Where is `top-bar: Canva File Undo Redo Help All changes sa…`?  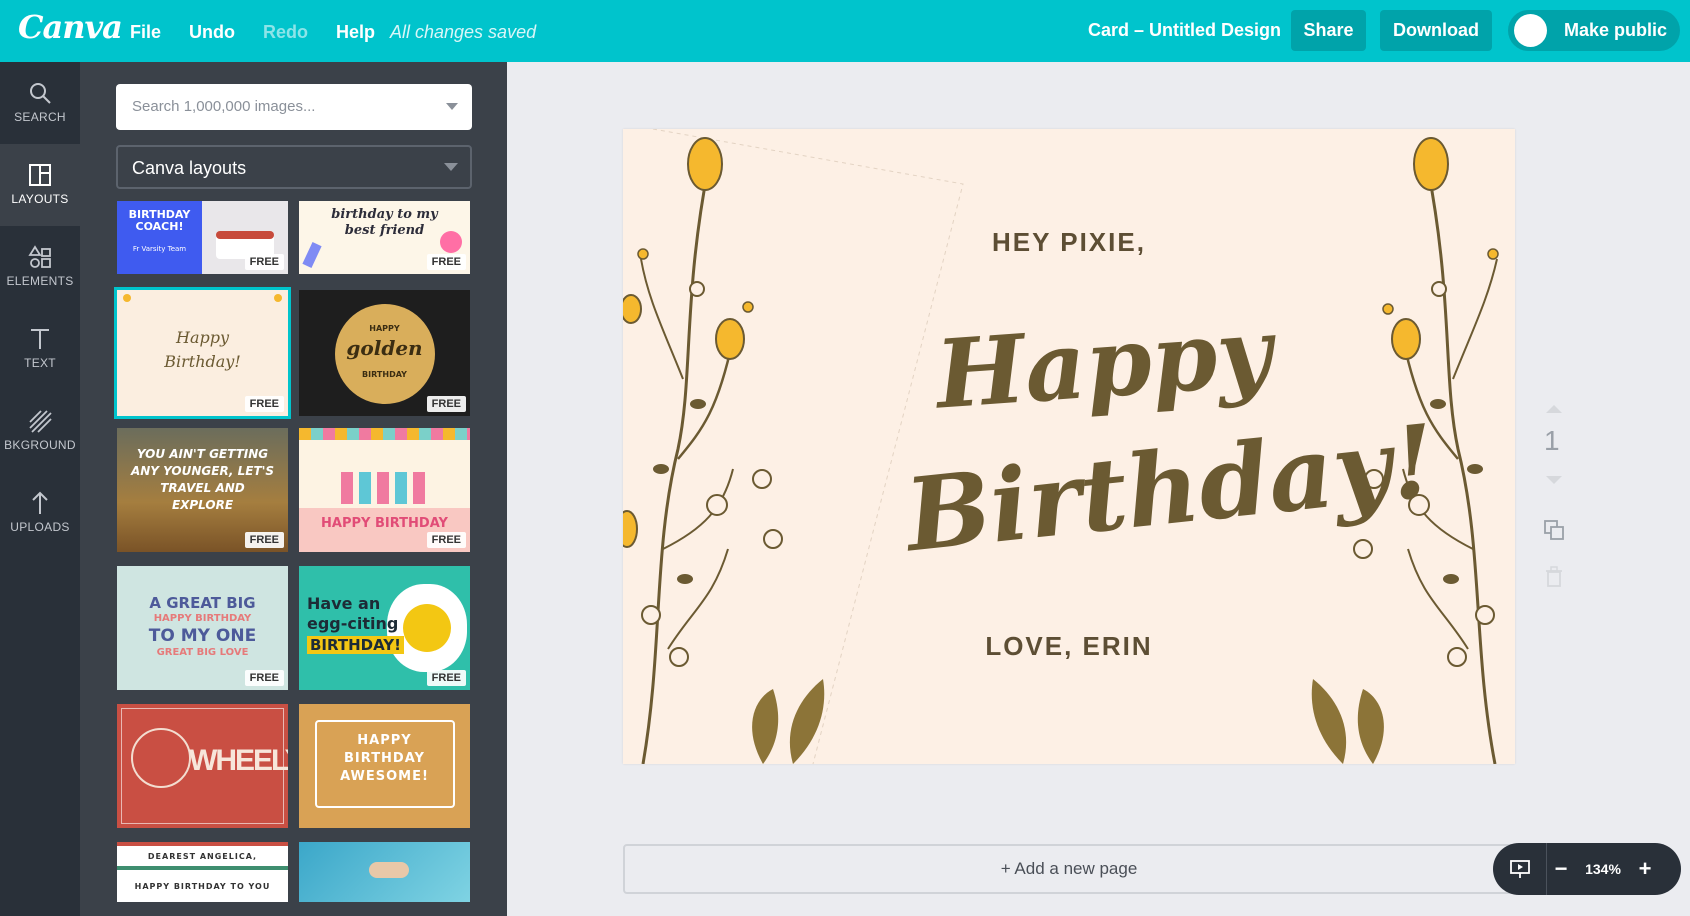
top-bar: Canva File Undo Redo Help All changes sa… is located at coordinates (845, 31).